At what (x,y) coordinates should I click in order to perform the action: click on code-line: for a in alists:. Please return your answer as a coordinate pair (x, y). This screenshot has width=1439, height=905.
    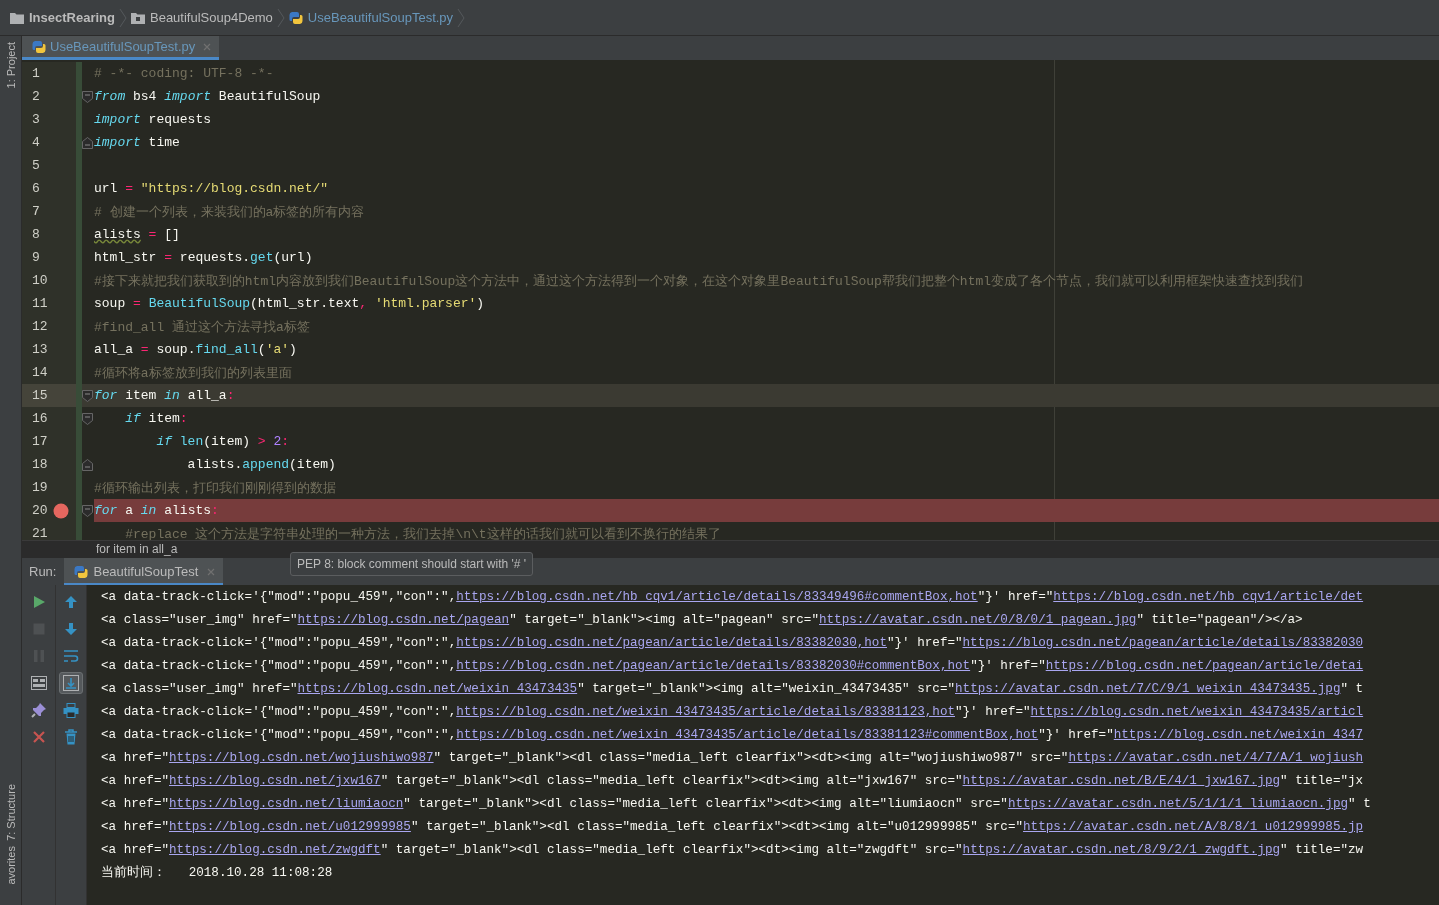
    Looking at the image, I should click on (156, 510).